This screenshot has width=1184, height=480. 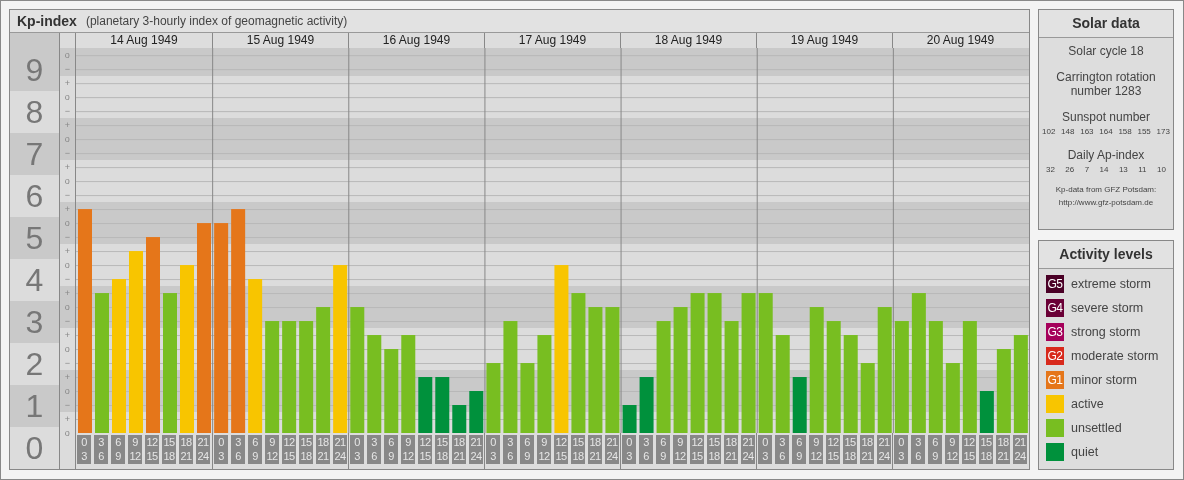 What do you see at coordinates (1055, 284) in the screenshot?
I see `level-badge: G5` at bounding box center [1055, 284].